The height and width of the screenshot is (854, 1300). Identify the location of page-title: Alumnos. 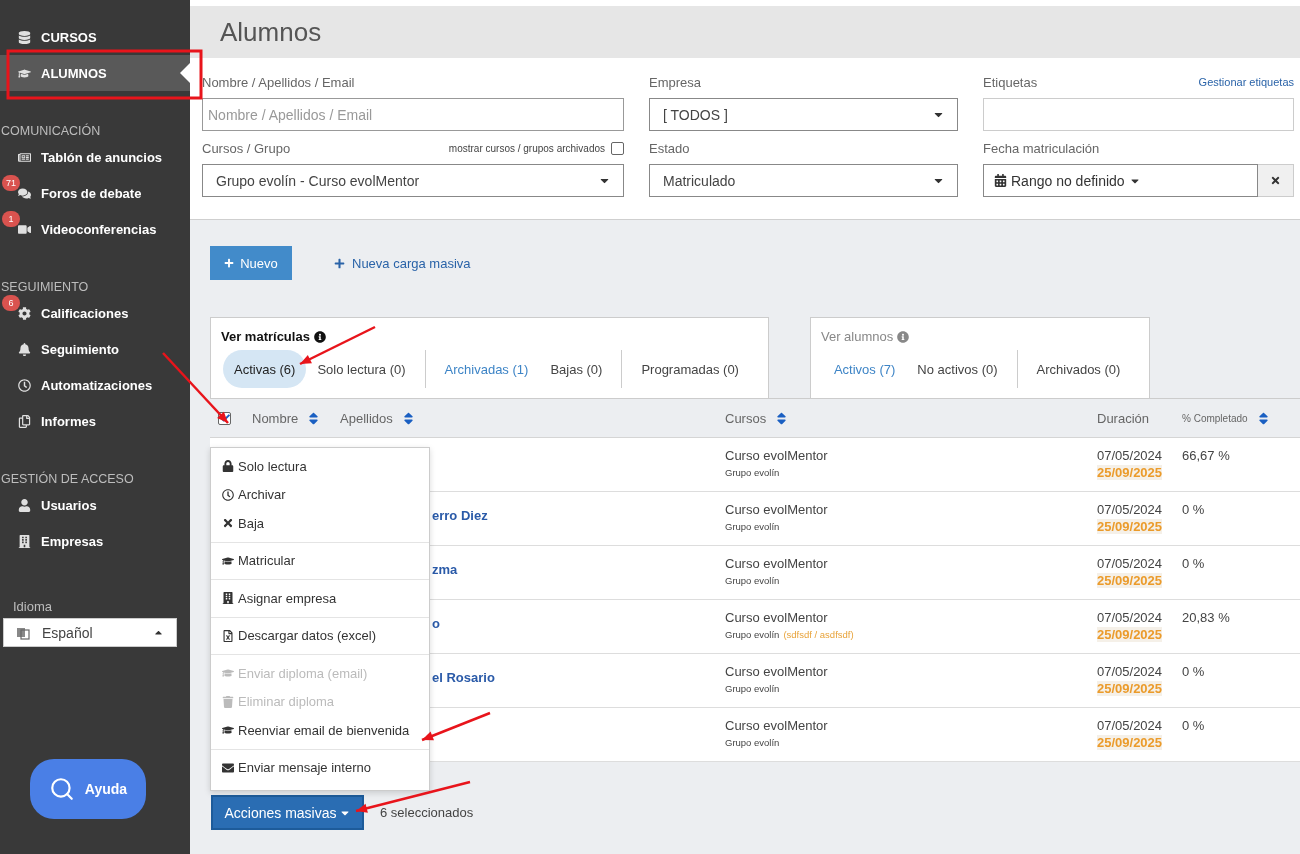
(271, 32).